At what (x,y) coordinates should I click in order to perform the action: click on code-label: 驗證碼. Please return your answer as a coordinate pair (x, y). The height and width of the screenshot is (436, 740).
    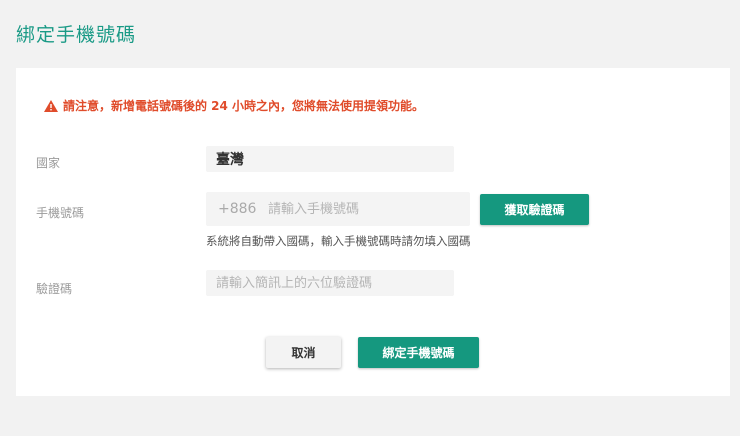
    Looking at the image, I should click on (54, 289).